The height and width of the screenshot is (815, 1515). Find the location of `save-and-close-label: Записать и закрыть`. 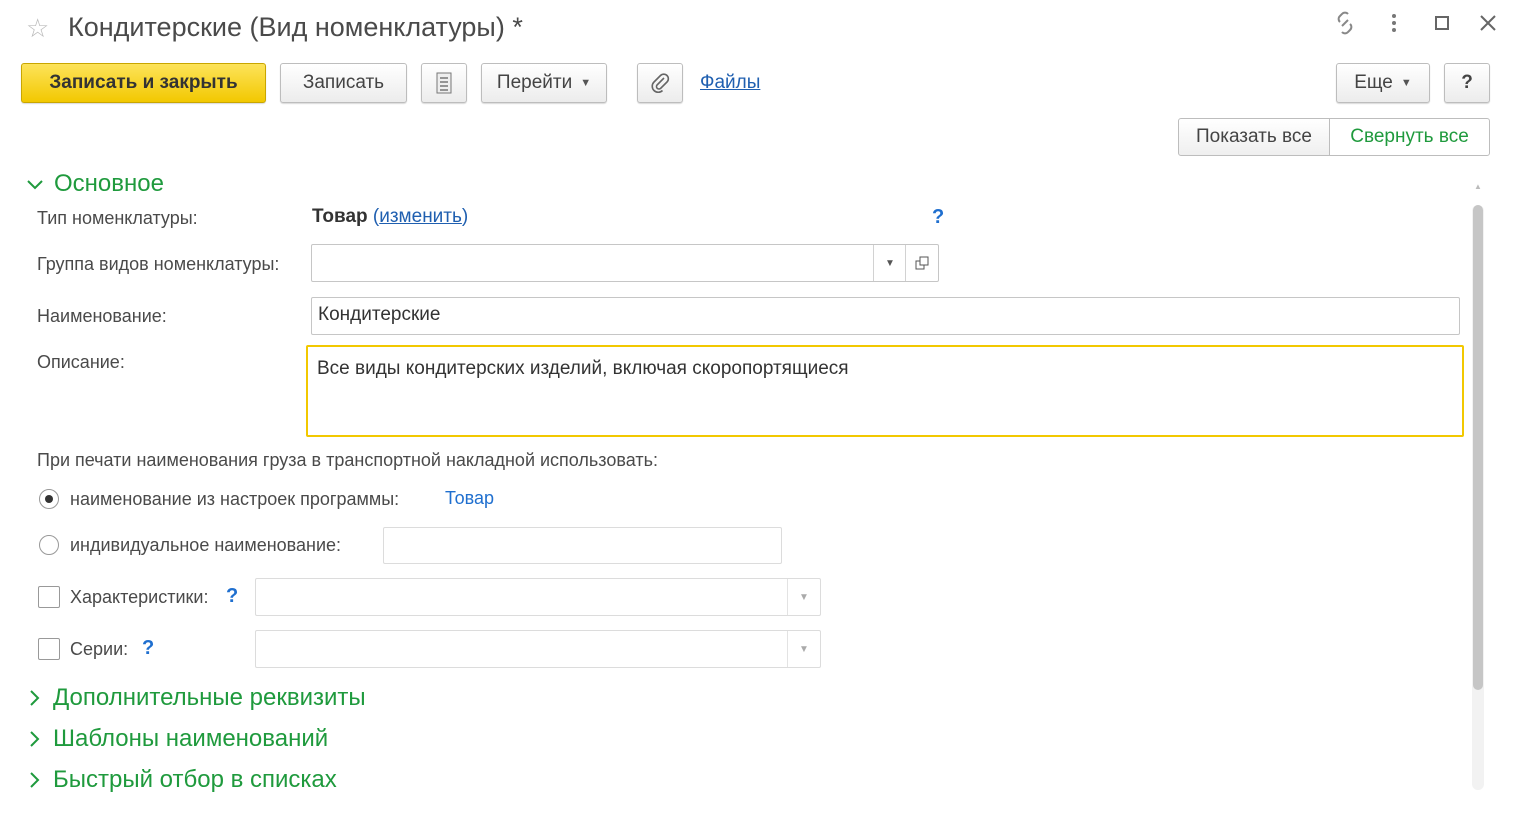

save-and-close-label: Записать и закрыть is located at coordinates (143, 82).